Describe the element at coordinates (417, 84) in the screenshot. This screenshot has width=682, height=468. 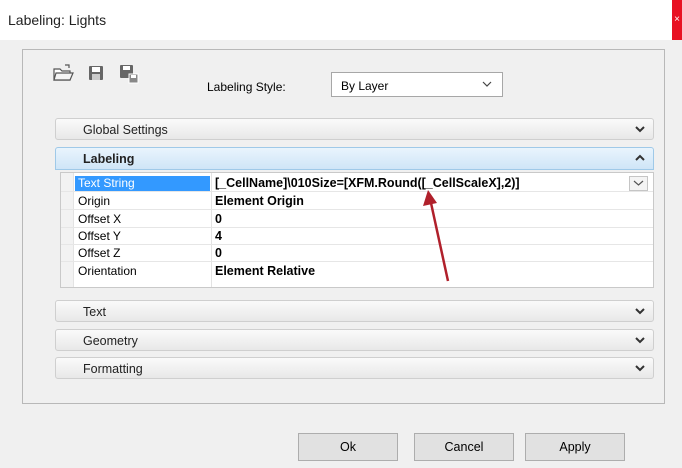
I see `labeling-style-select: By Layer` at that location.